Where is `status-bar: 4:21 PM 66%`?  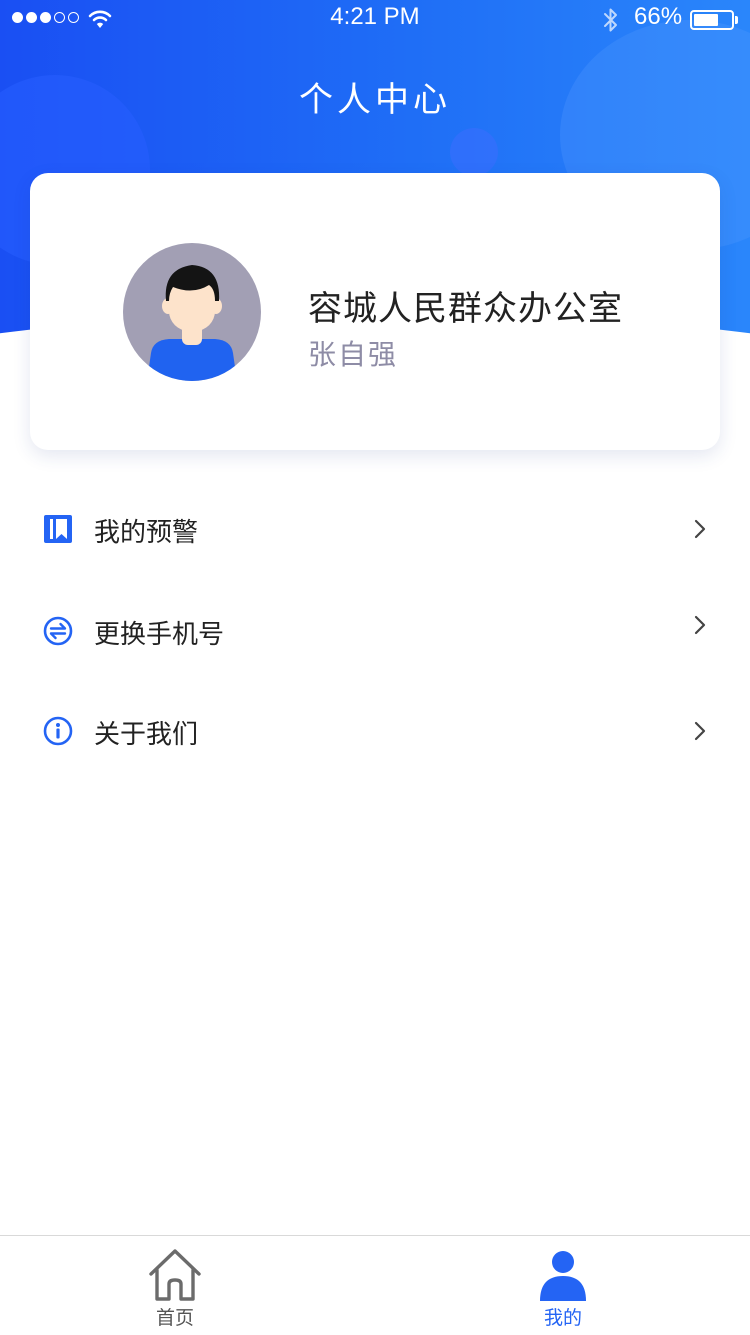
status-bar: 4:21 PM 66% is located at coordinates (375, 20).